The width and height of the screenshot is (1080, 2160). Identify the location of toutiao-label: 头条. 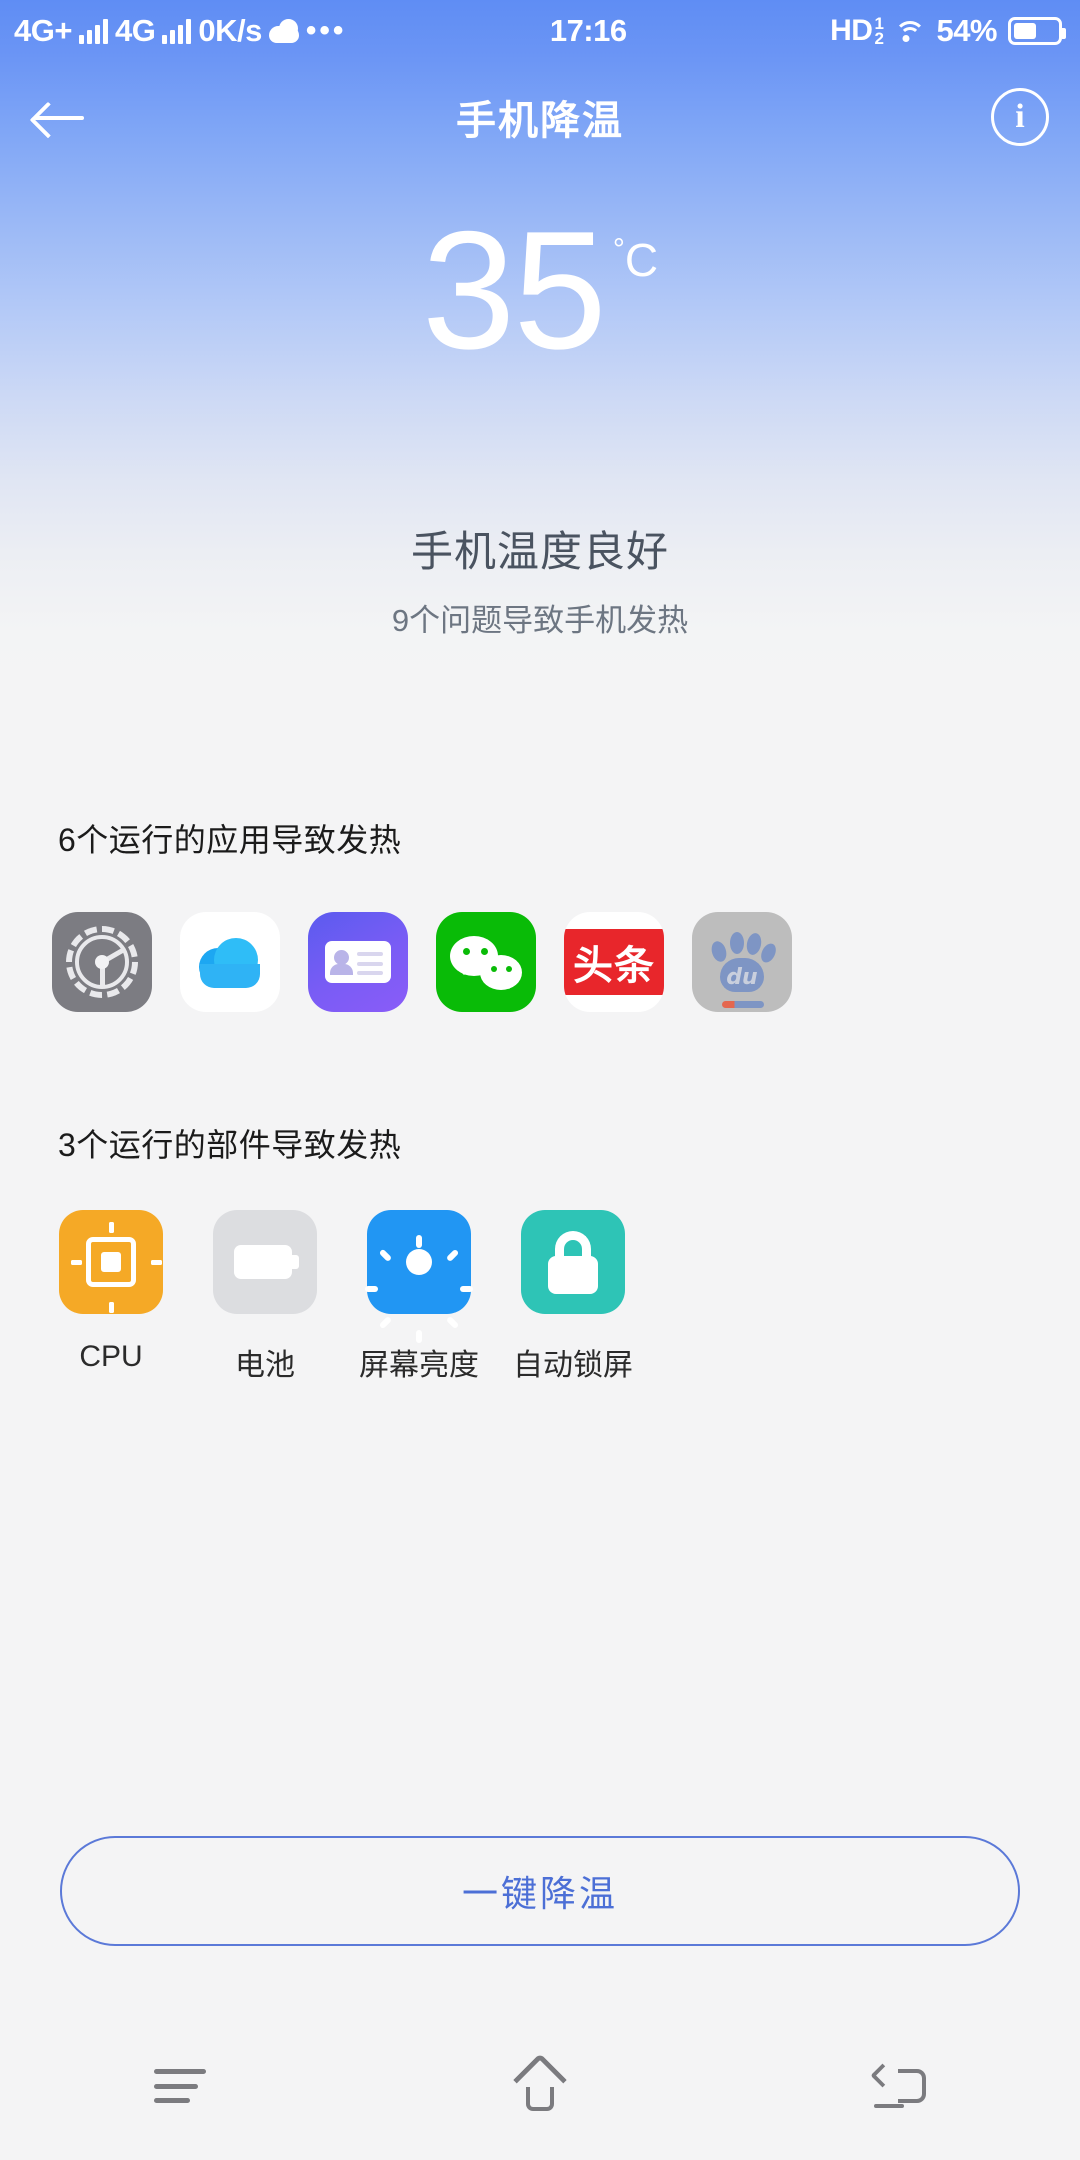
(614, 966).